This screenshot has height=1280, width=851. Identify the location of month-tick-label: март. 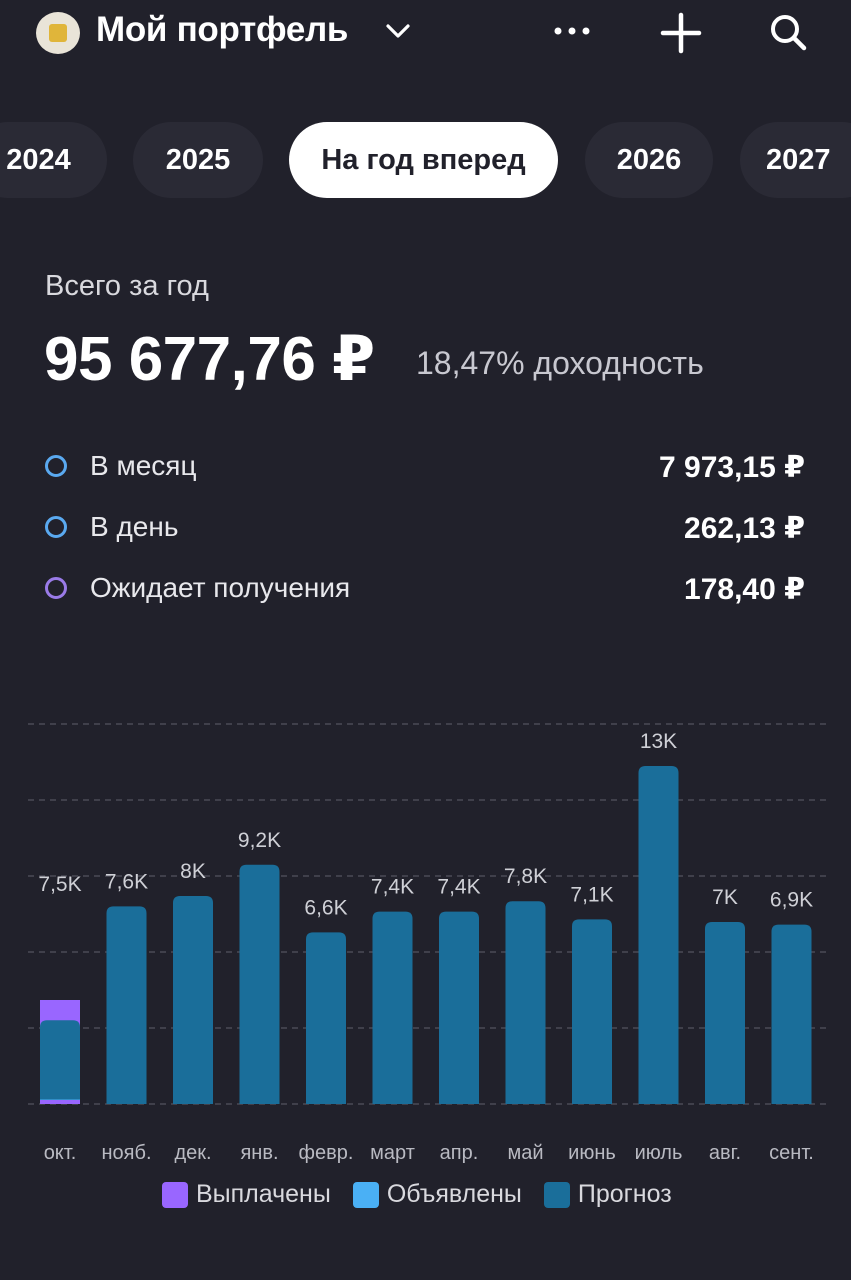
(392, 1153).